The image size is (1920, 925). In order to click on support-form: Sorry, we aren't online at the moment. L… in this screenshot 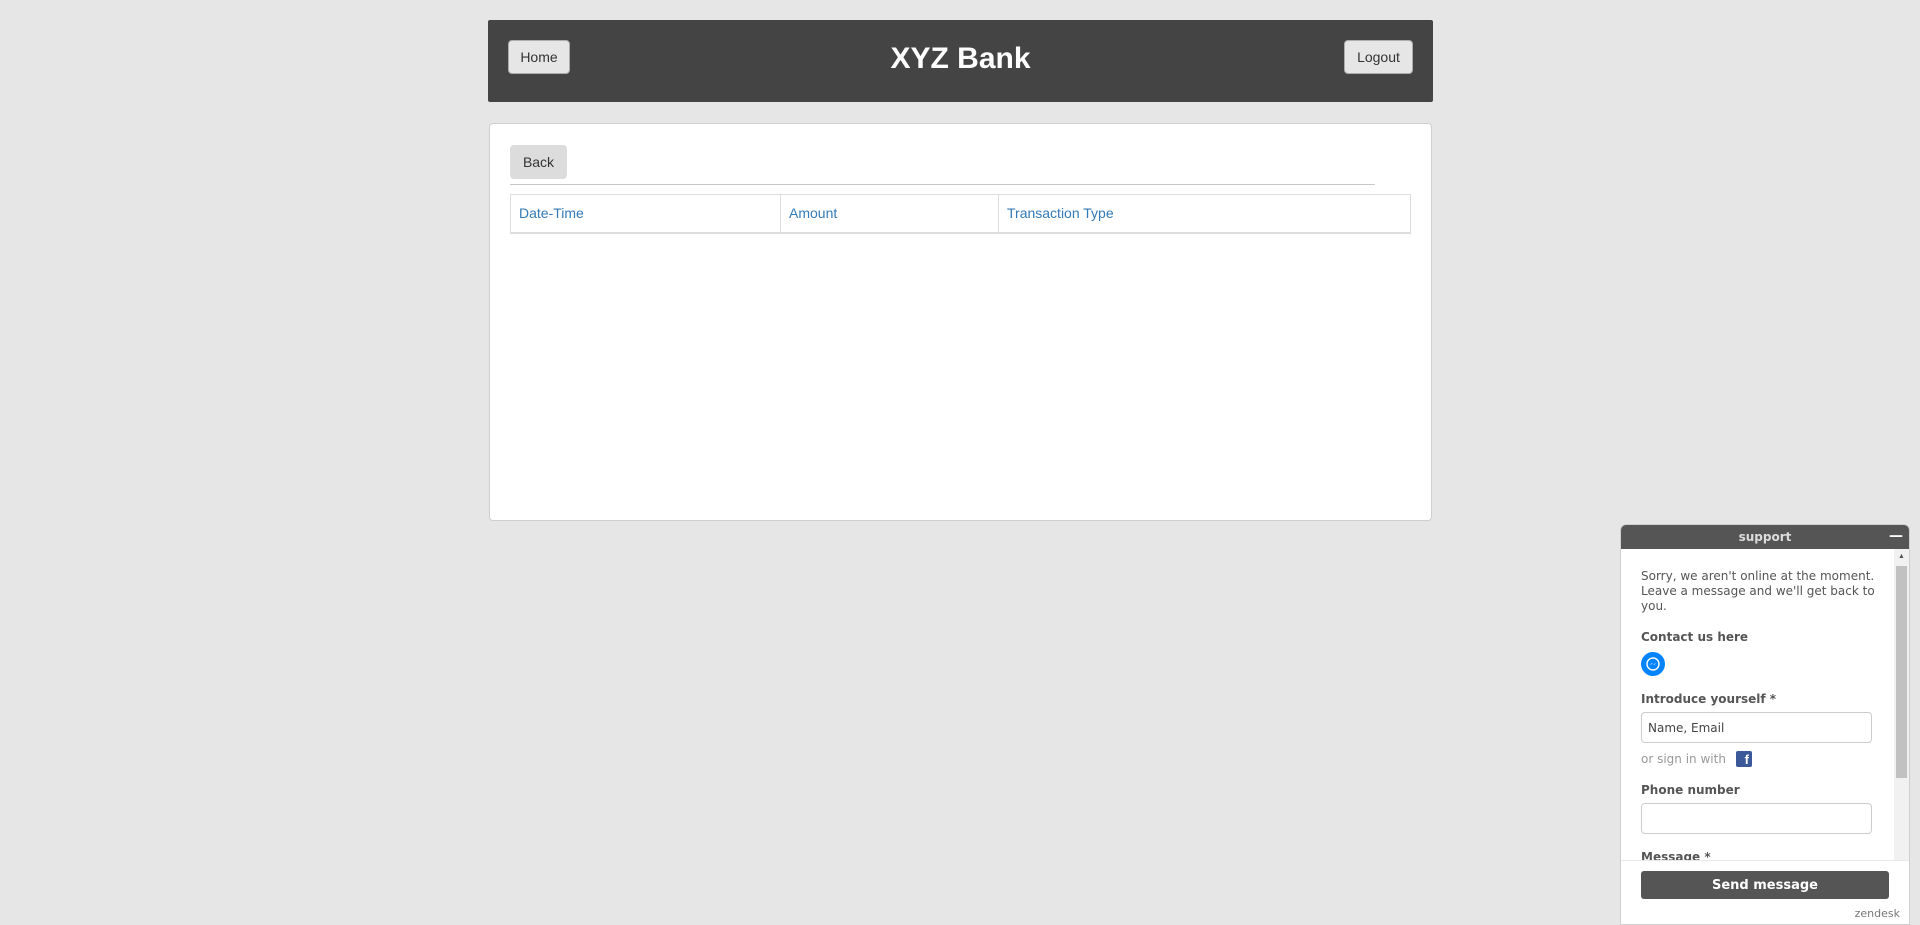, I will do `click(1758, 717)`.